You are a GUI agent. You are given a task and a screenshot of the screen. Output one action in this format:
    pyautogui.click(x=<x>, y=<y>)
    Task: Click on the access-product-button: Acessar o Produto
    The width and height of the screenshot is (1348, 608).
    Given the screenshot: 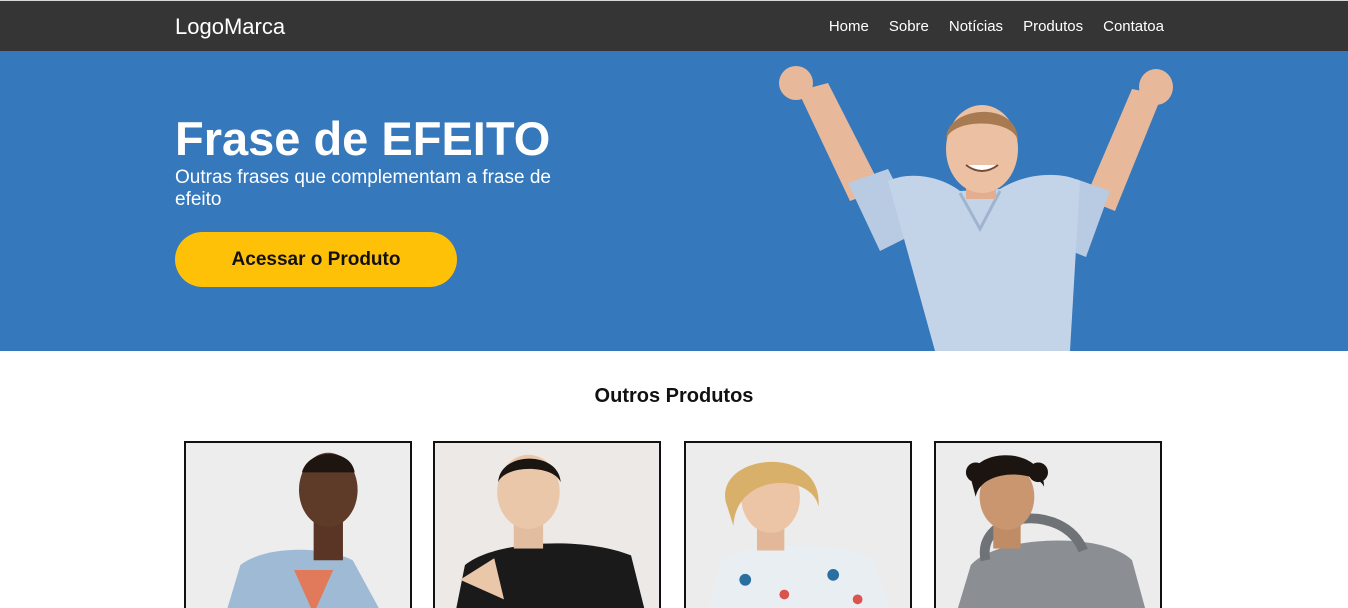 What is the action you would take?
    pyautogui.click(x=316, y=259)
    